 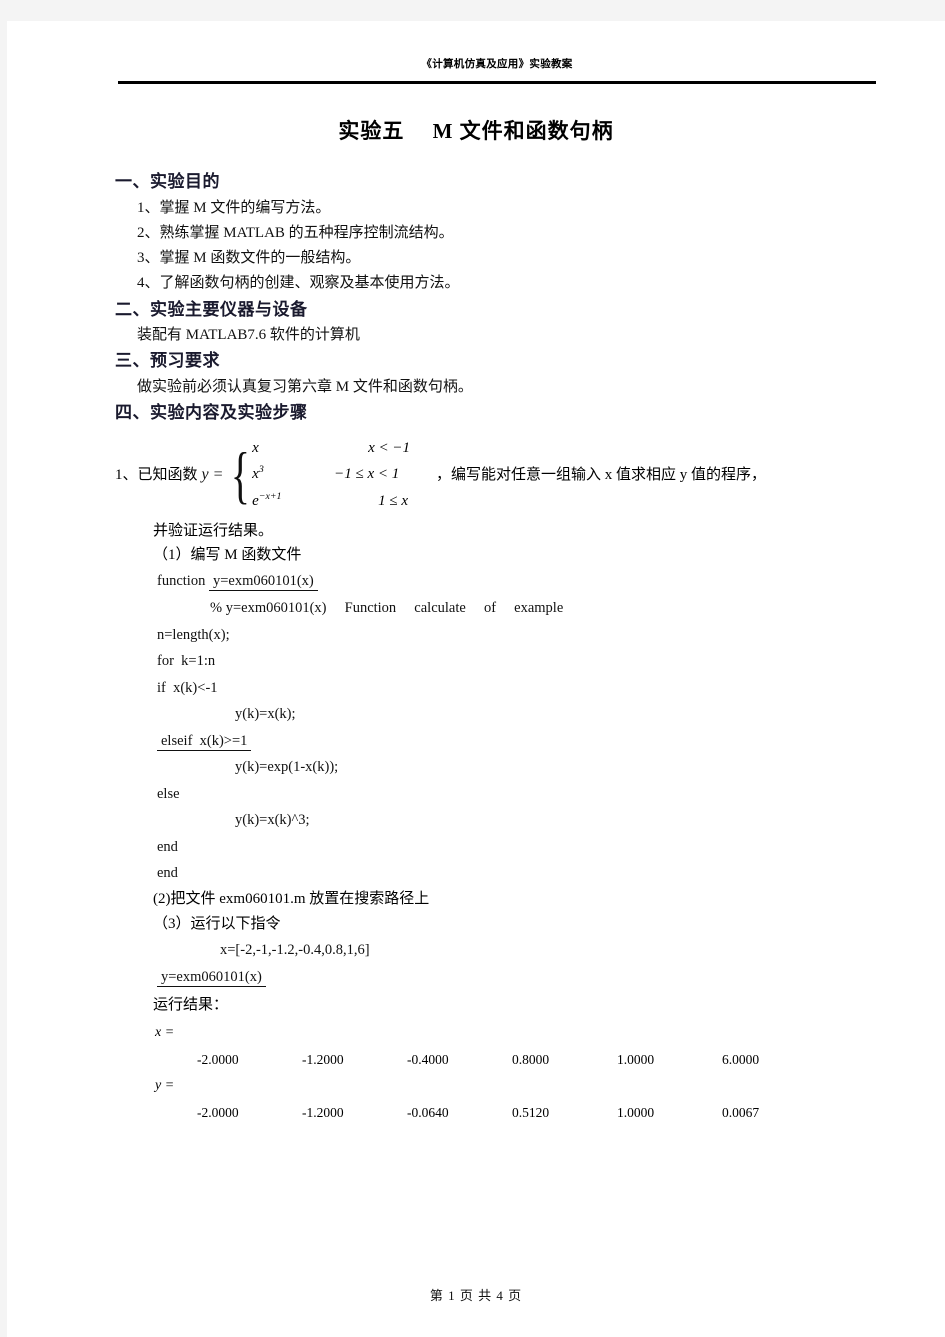 I want to click on output-x-value-6: 6.0000, so click(x=741, y=1059).